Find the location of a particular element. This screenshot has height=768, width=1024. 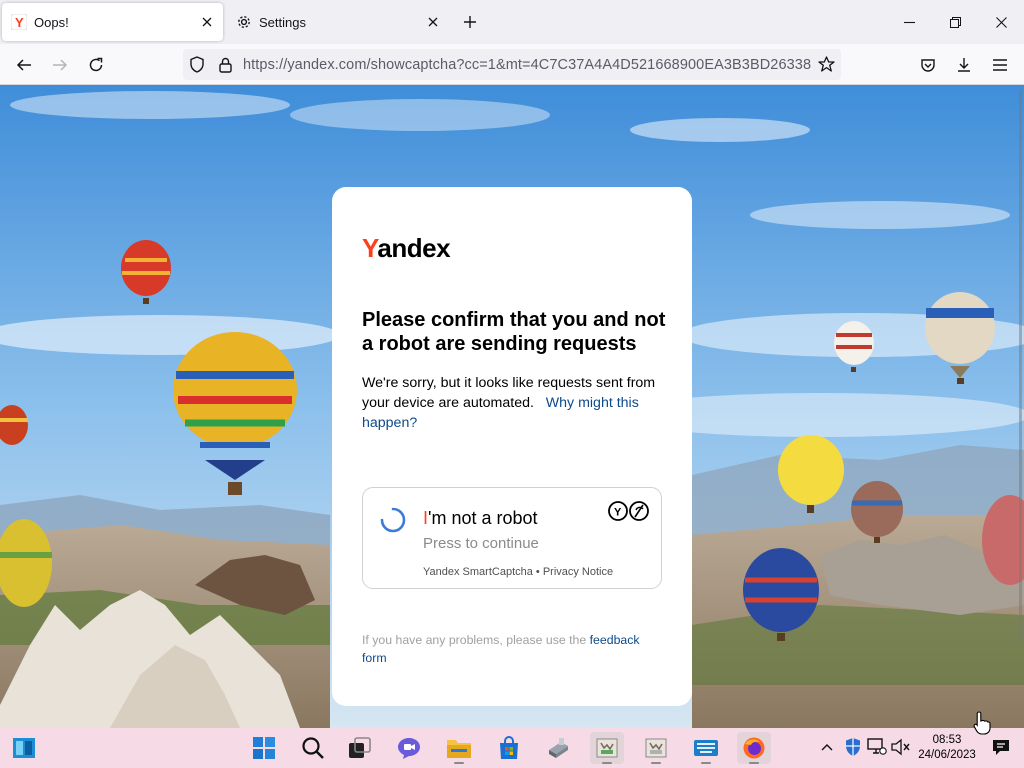

keyboard-app-icon is located at coordinates (706, 748).